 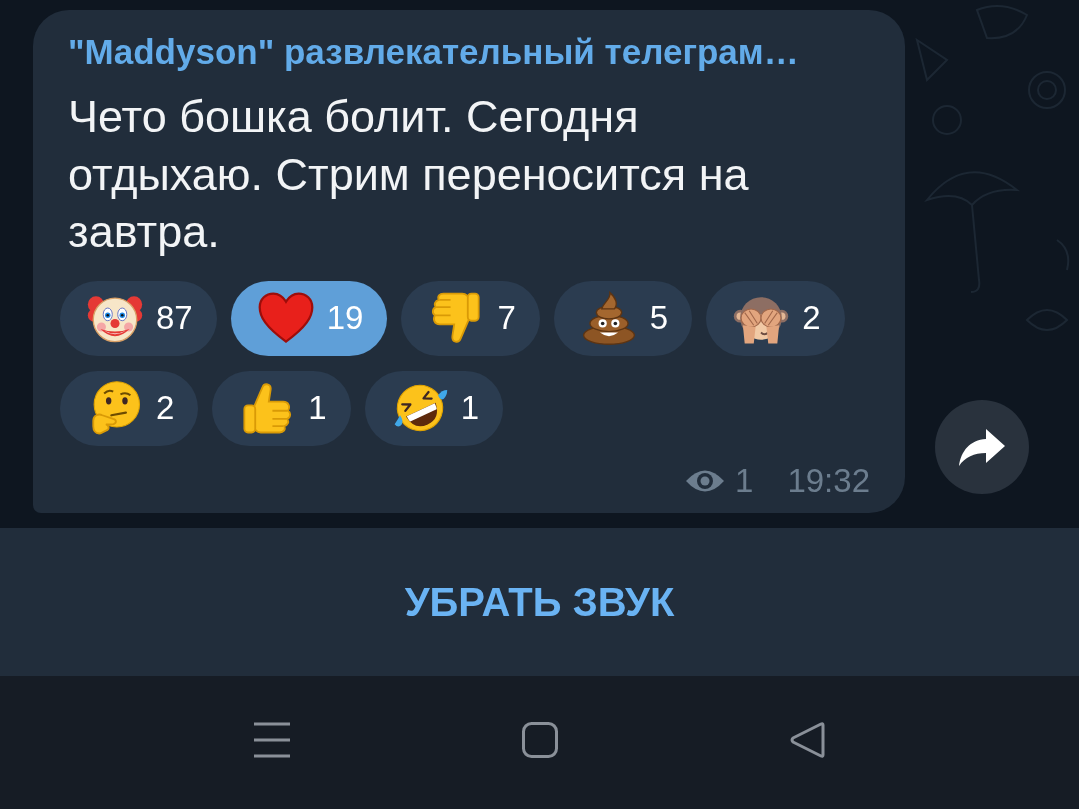 I want to click on menu-icon, so click(x=271, y=739).